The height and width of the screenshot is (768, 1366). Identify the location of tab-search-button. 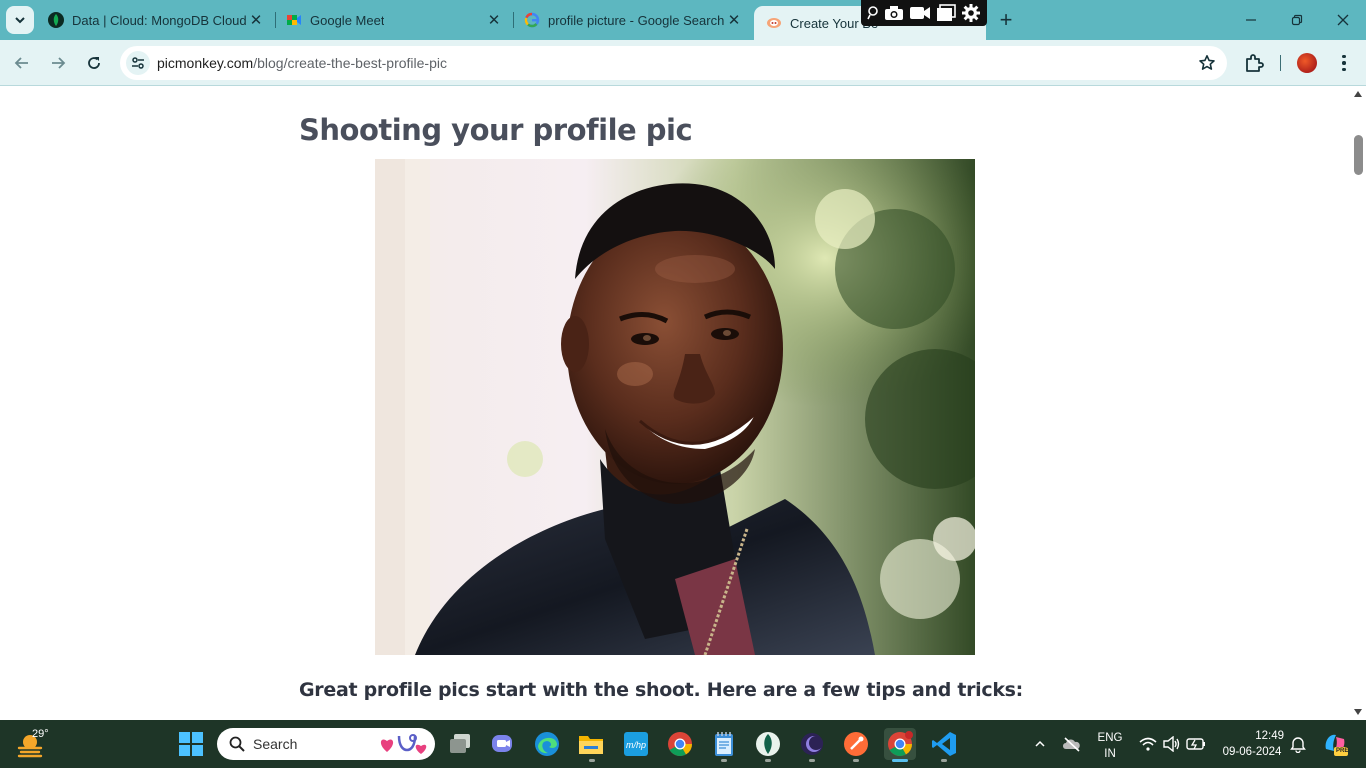
(20, 20).